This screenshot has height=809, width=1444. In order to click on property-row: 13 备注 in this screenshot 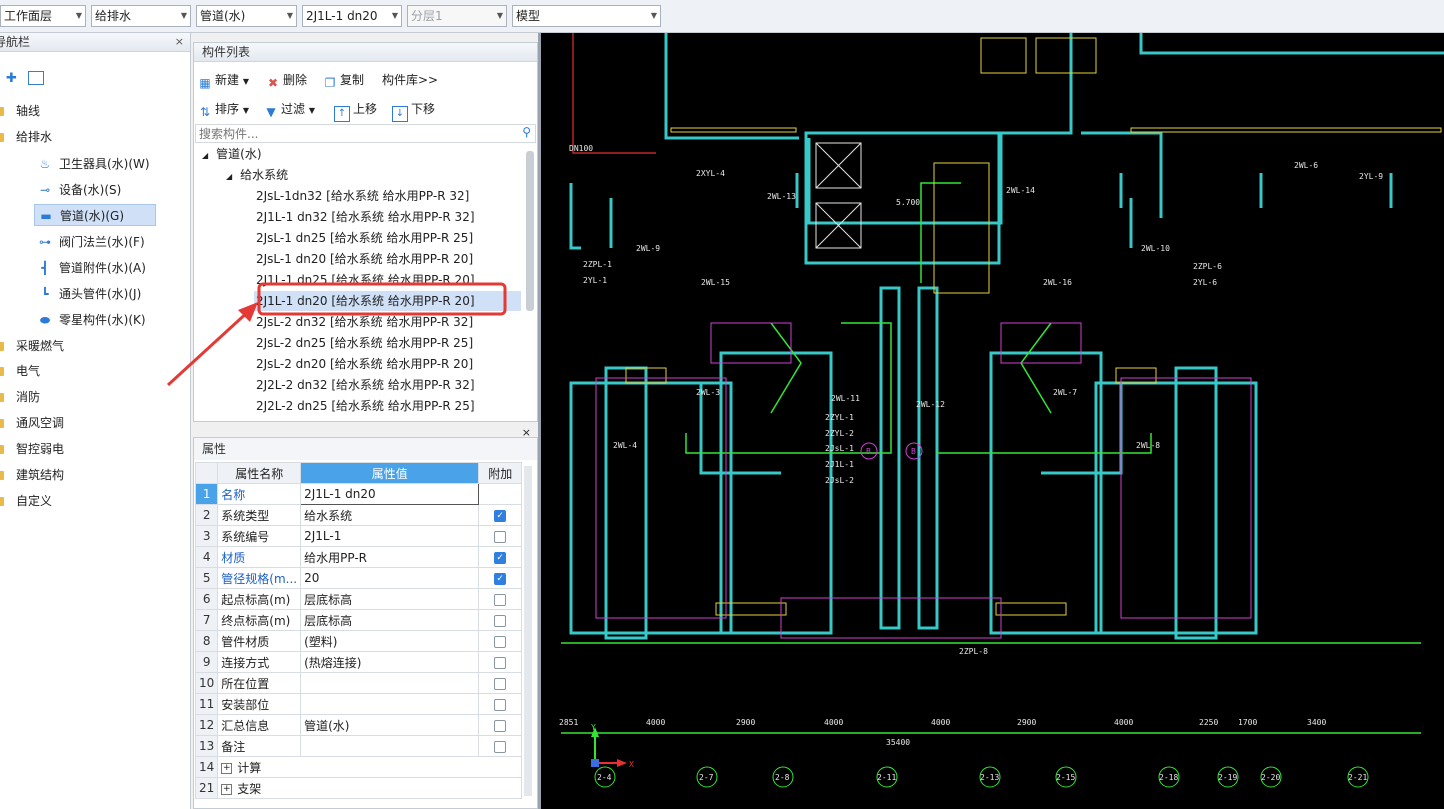, I will do `click(358, 746)`.